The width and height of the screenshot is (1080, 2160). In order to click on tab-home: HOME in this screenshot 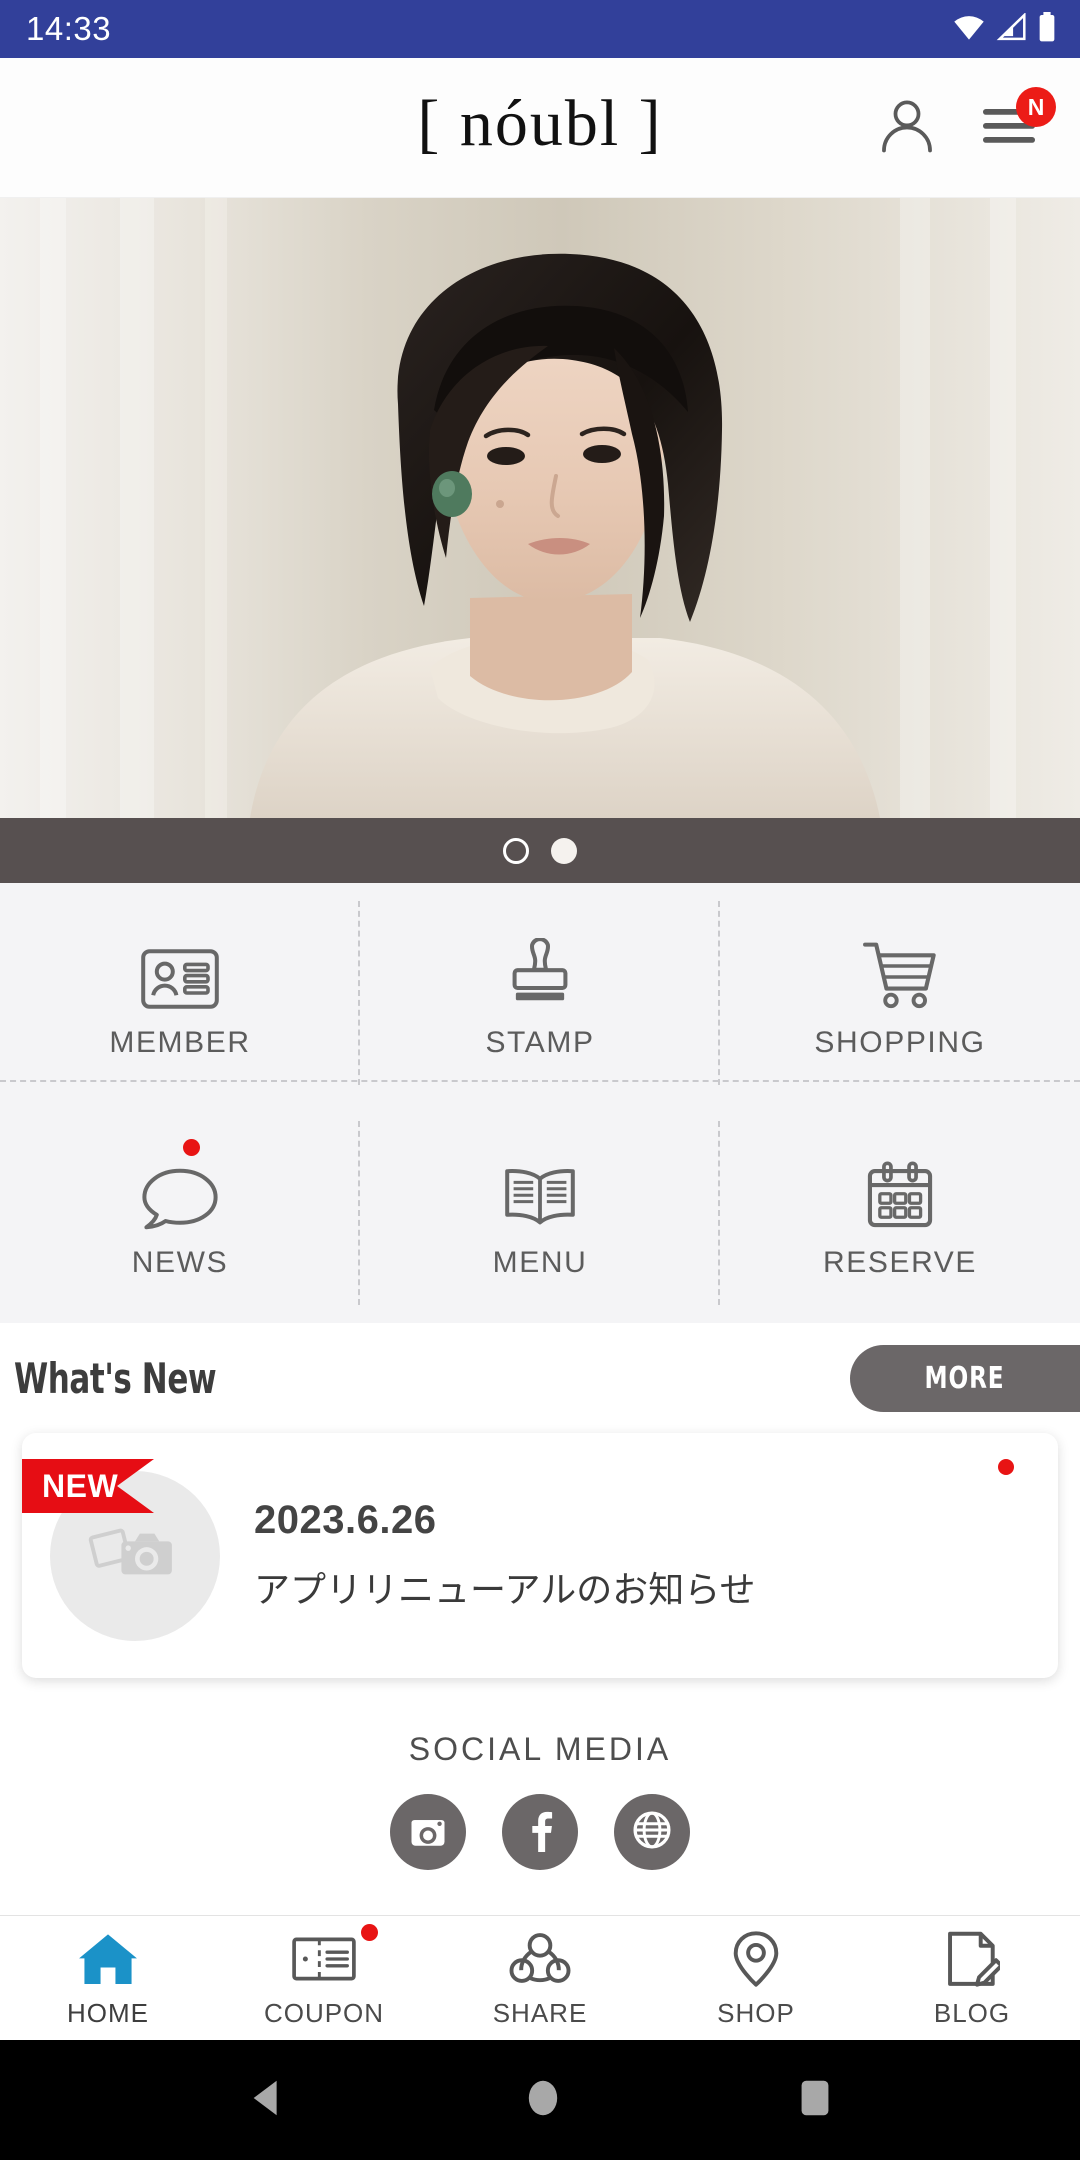, I will do `click(108, 1978)`.